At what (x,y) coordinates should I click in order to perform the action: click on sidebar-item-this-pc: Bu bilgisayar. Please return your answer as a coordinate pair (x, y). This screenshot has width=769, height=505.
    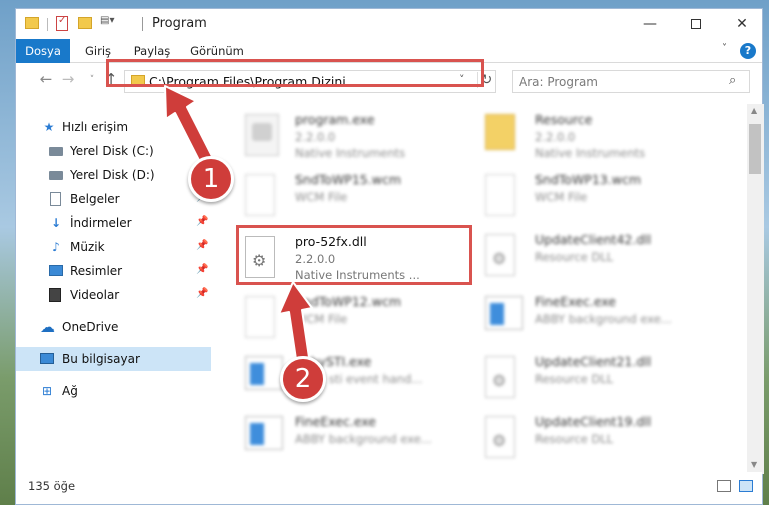
    Looking at the image, I should click on (113, 359).